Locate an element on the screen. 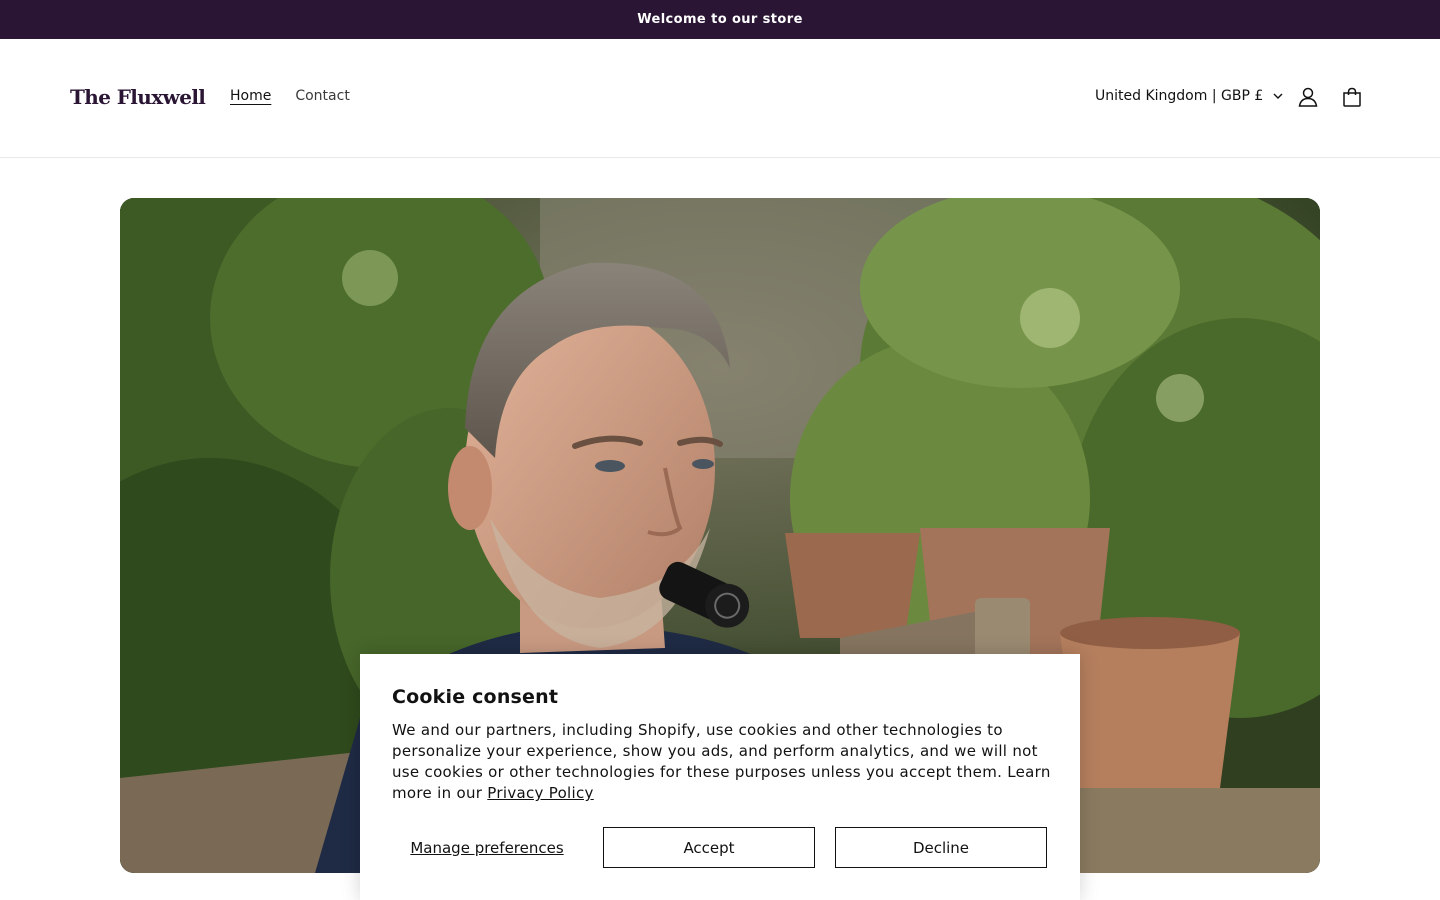  privacy-policy-link: Privacy Policy is located at coordinates (540, 793).